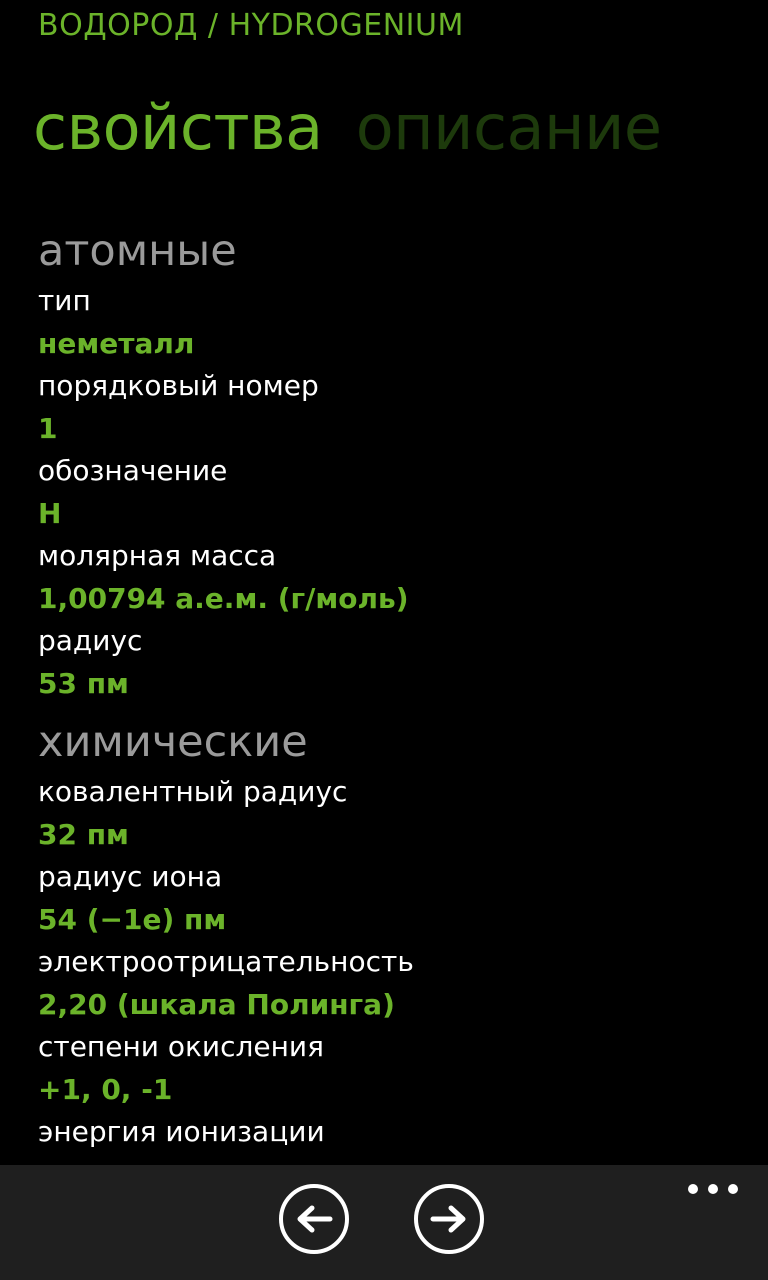 The width and height of the screenshot is (768, 1280). Describe the element at coordinates (130, 876) in the screenshot. I see `prop-label-ion-radius: радиус иона` at that location.